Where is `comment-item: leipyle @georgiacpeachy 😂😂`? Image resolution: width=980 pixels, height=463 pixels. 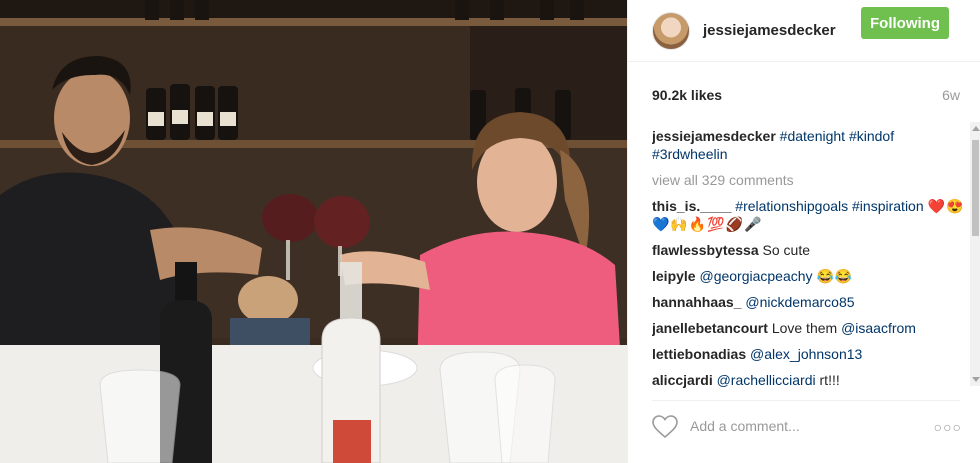
comment-item: leipyle @georgiacpeachy 😂😂 is located at coordinates (810, 276).